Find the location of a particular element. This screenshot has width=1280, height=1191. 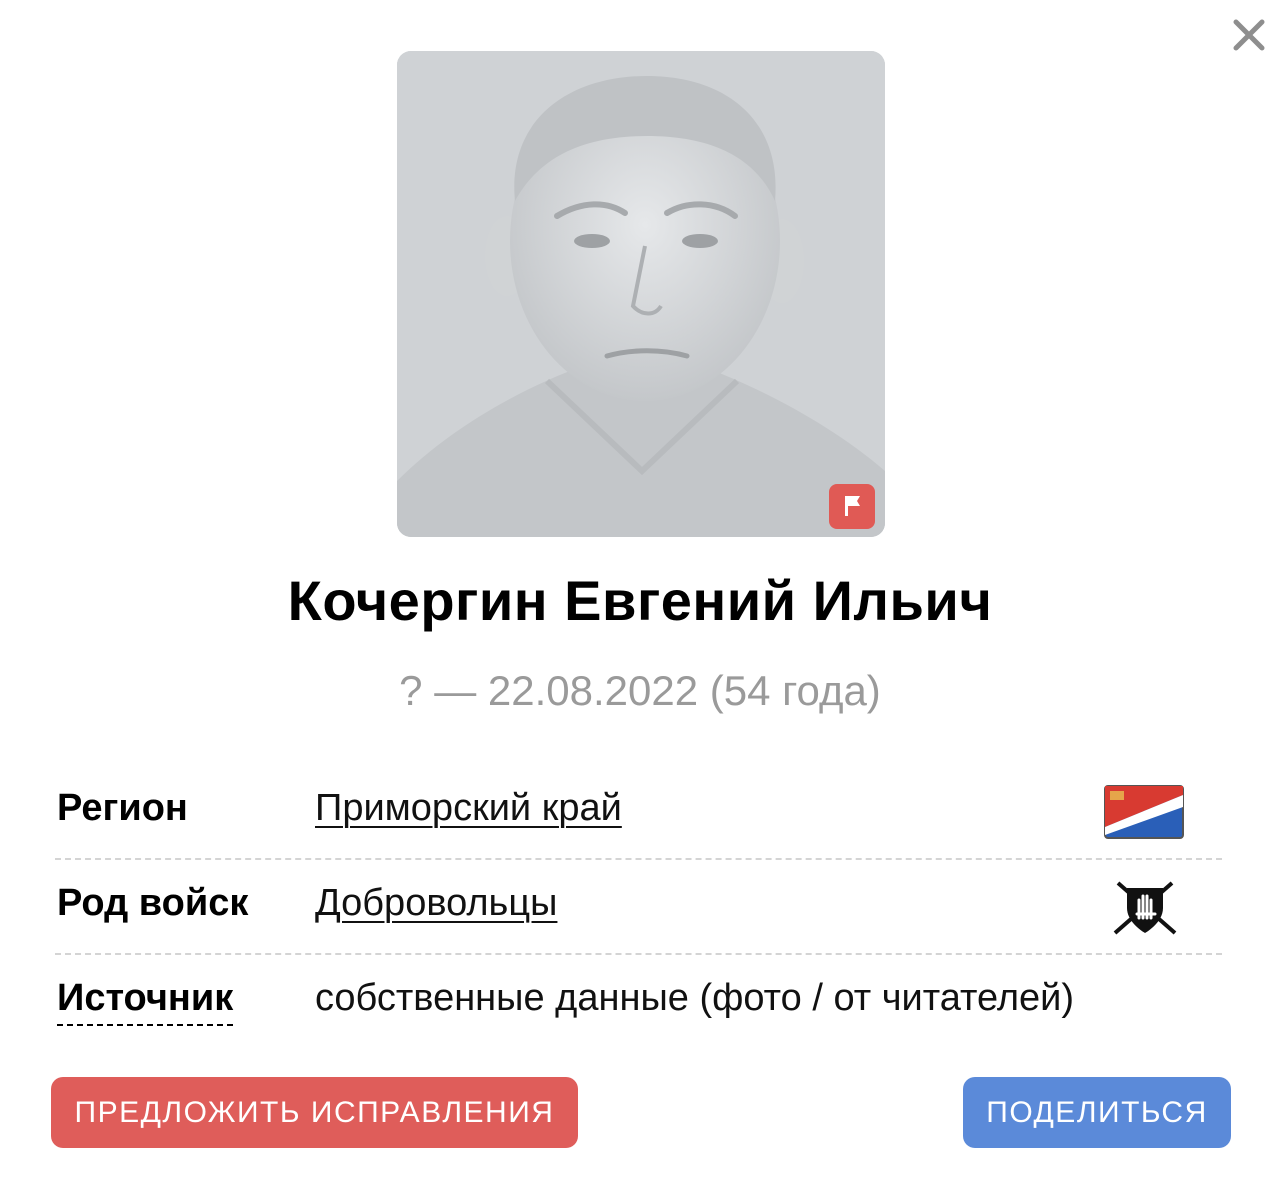

close-button is located at coordinates (1249, 35).